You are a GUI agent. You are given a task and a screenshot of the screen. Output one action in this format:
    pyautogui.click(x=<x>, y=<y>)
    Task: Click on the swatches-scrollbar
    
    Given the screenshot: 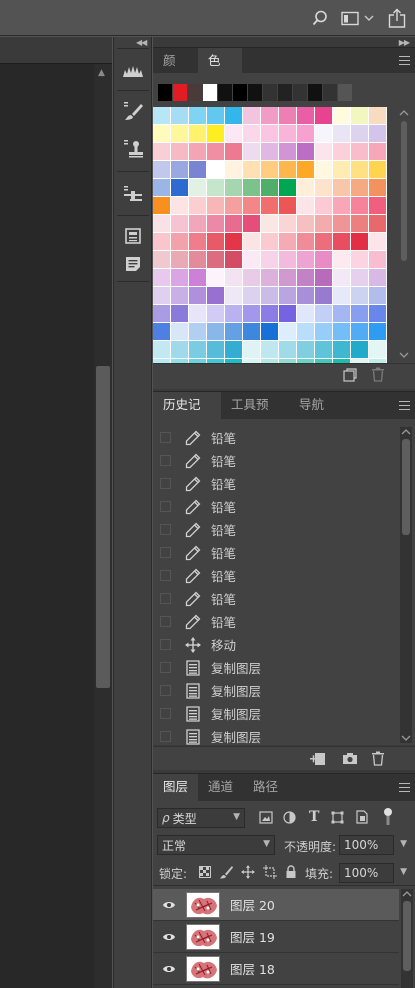 What is the action you would take?
    pyautogui.click(x=404, y=235)
    